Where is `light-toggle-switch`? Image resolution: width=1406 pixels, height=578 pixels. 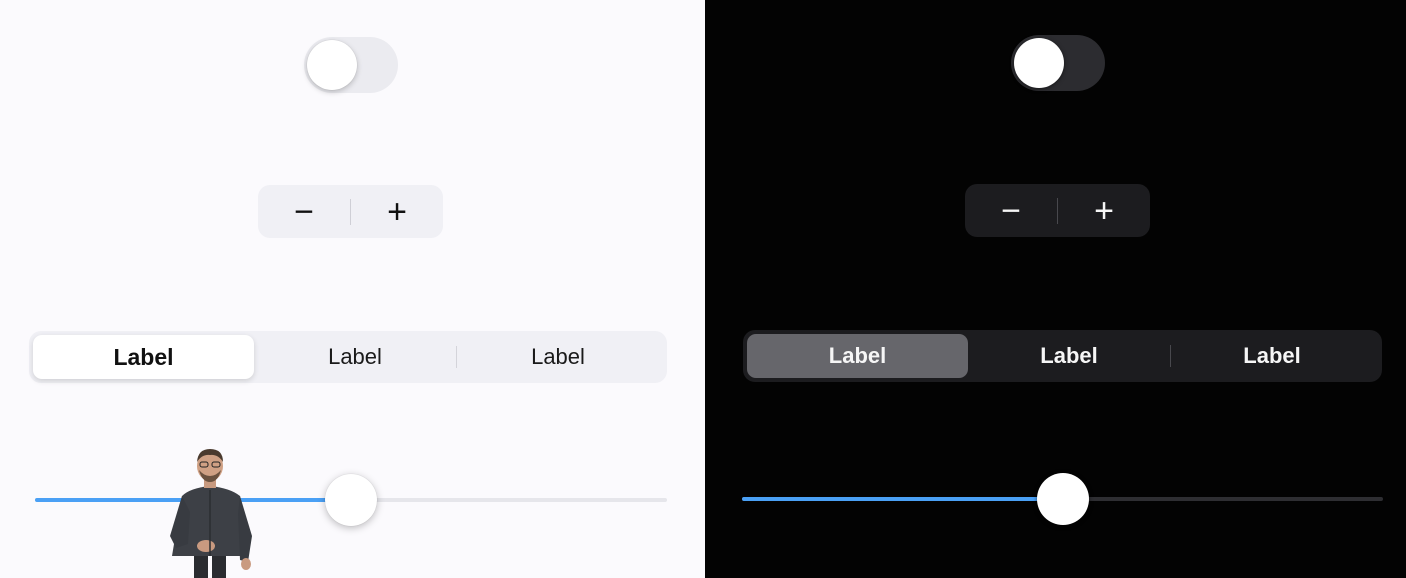 light-toggle-switch is located at coordinates (351, 65).